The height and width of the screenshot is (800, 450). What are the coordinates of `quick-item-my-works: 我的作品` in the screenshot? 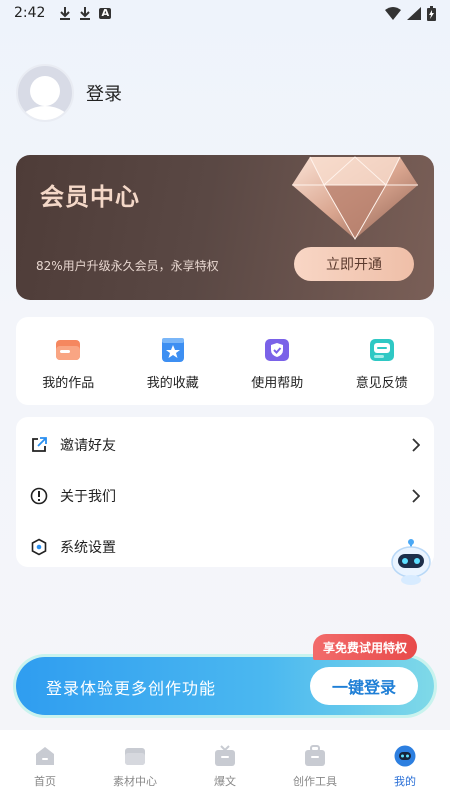 It's located at (68, 363).